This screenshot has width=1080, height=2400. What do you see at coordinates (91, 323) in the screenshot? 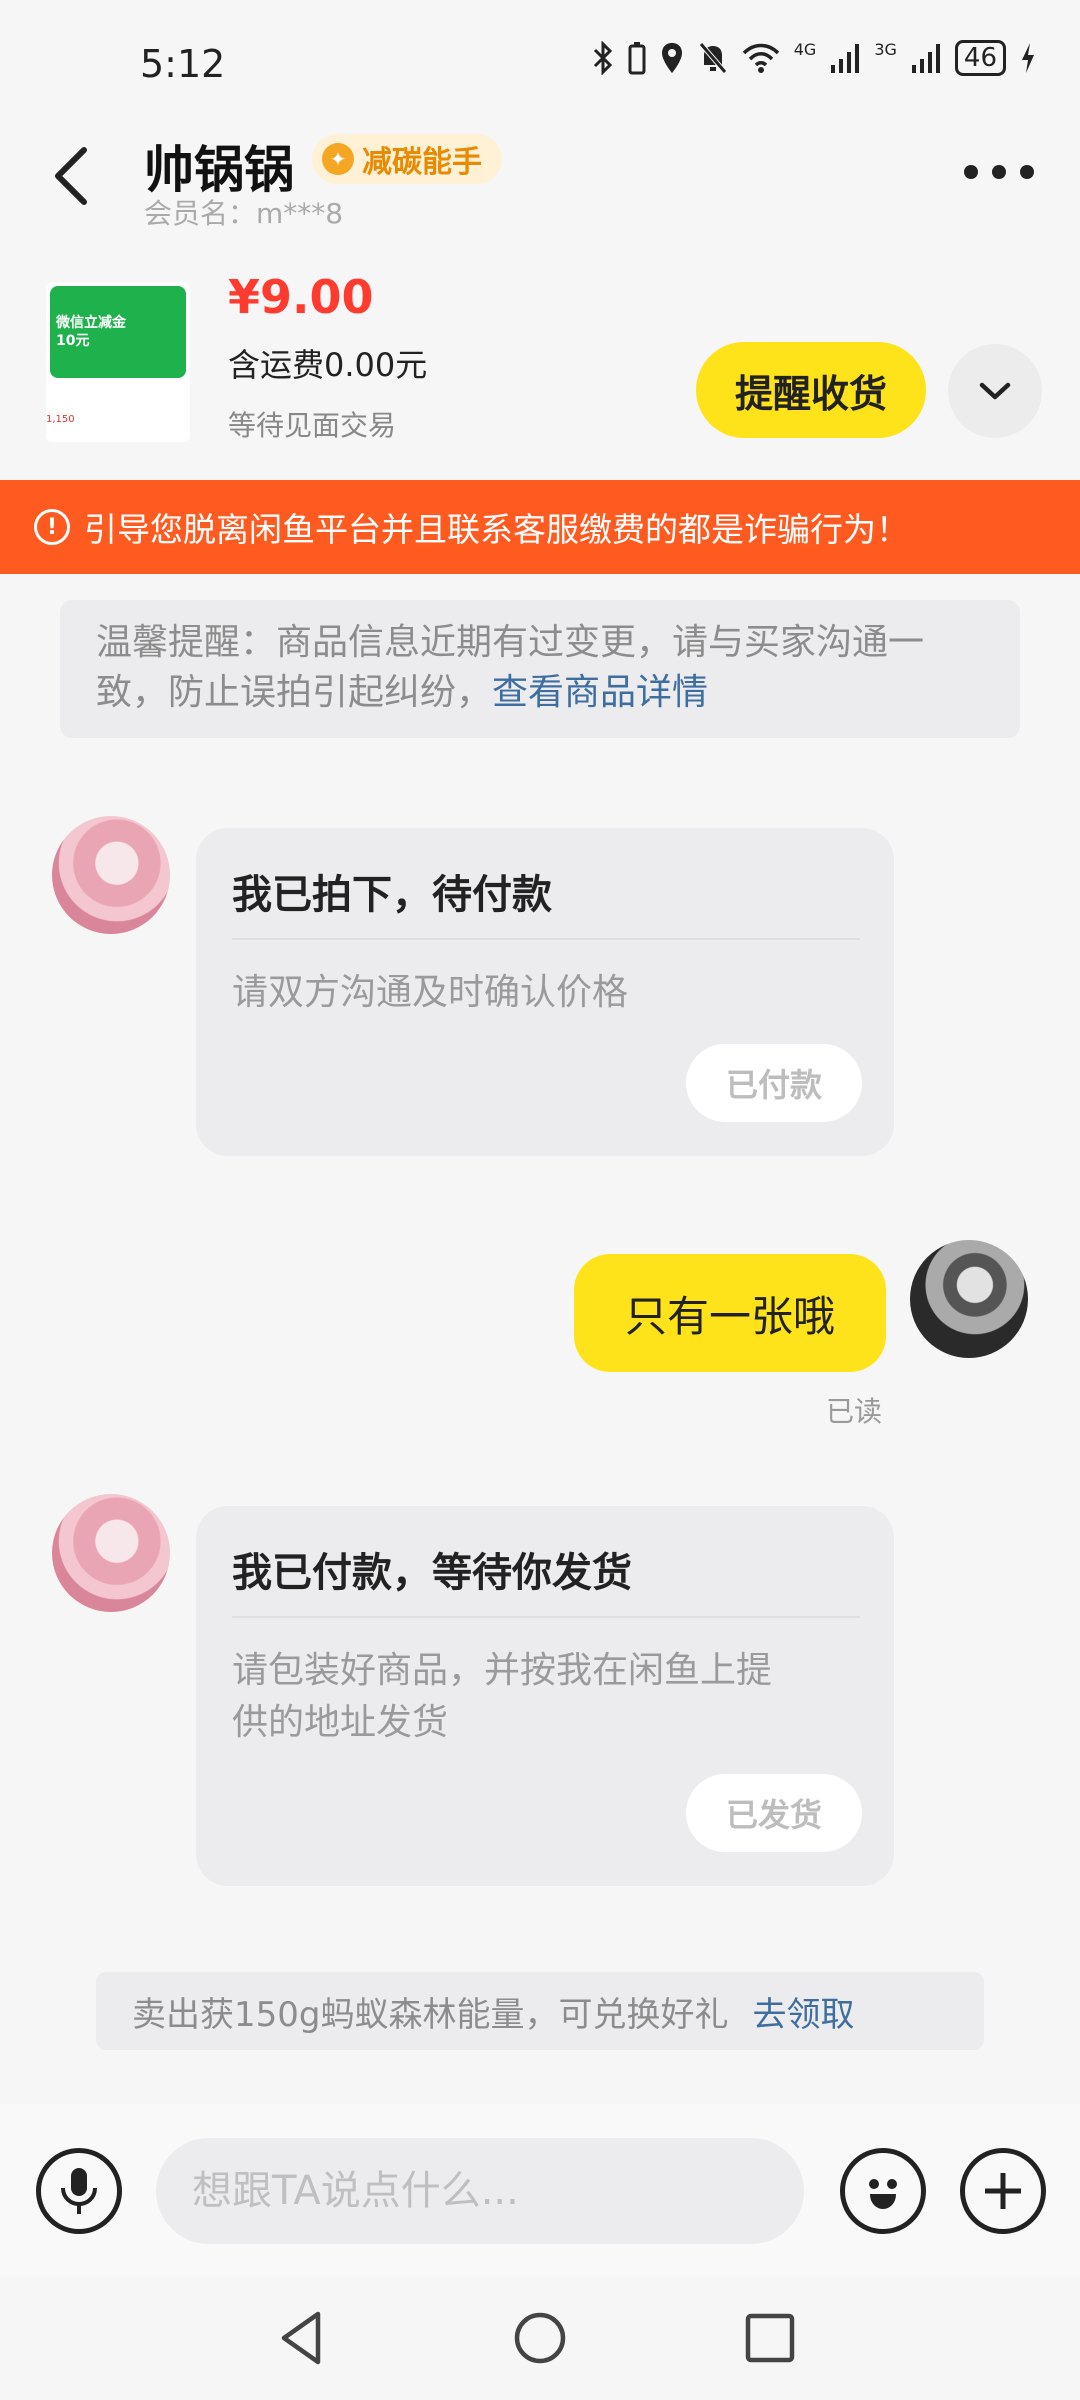
I see `thumbnail-text-1: 微信立减金` at bounding box center [91, 323].